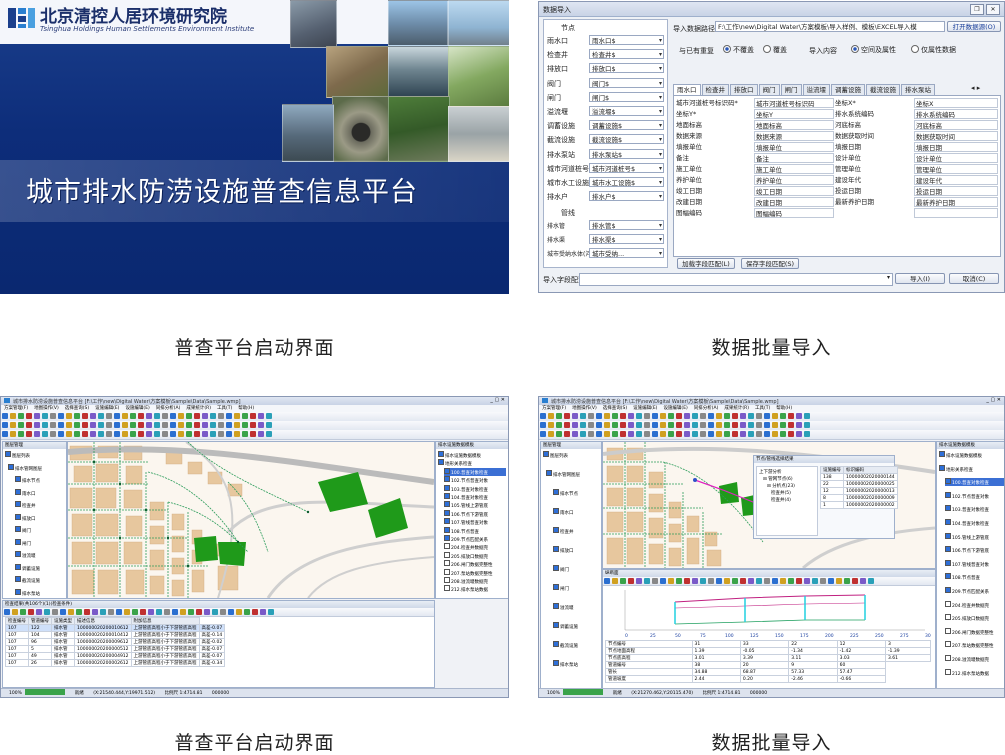  I want to click on layer-item: 截流设施, so click(565, 645).